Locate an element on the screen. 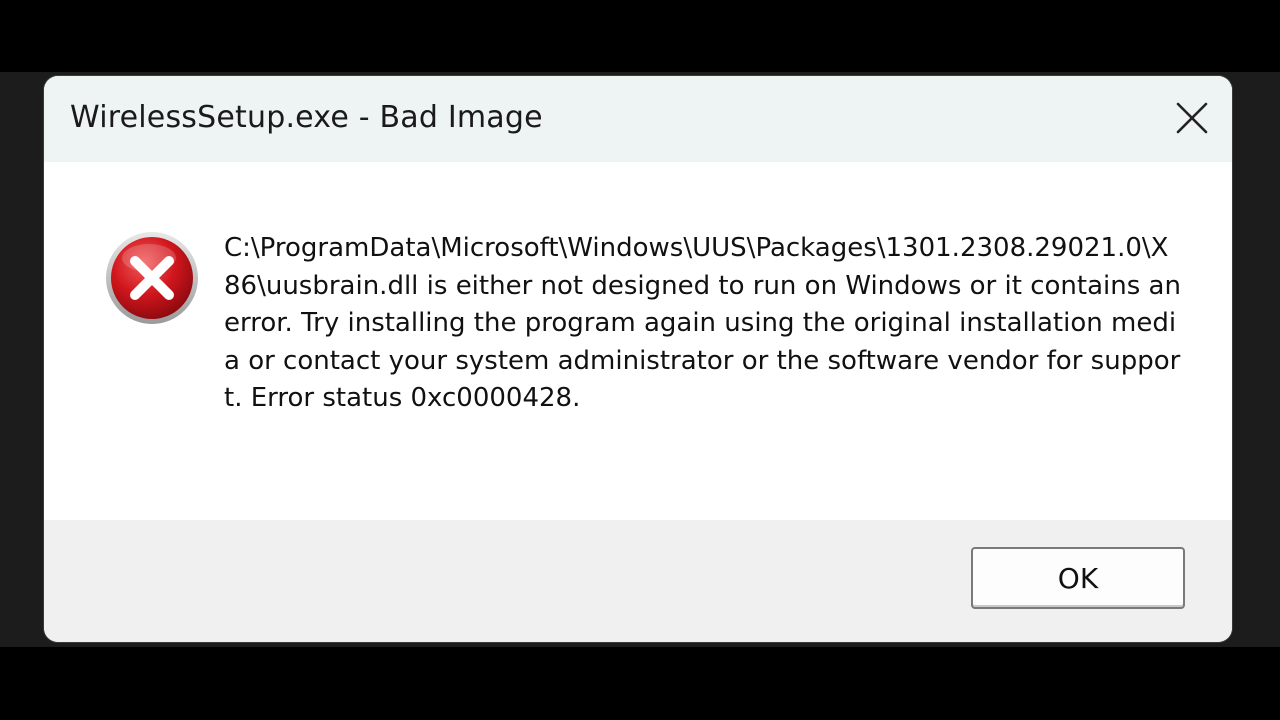 The width and height of the screenshot is (1280, 720). dialog-title: WirelessSetup.exe - Bad Image is located at coordinates (306, 117).